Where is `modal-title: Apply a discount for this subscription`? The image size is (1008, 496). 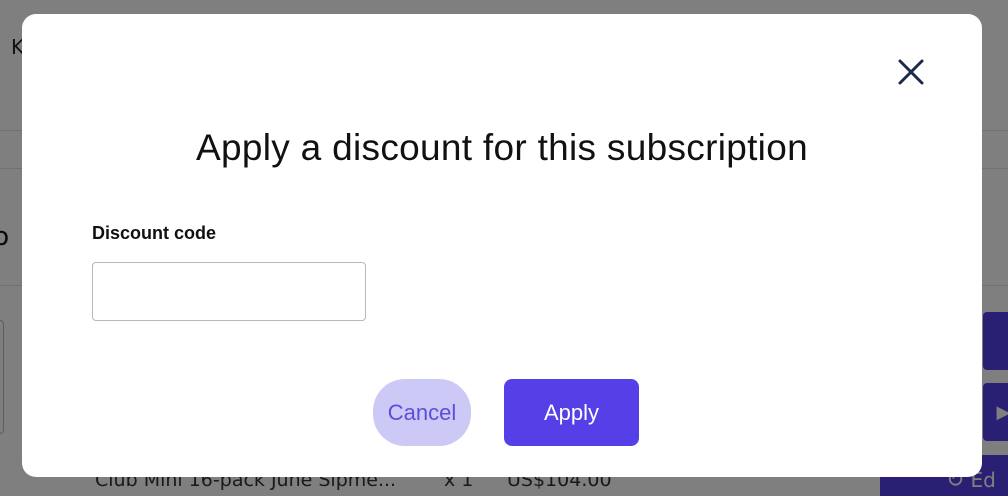
modal-title: Apply a discount for this subscription is located at coordinates (502, 147).